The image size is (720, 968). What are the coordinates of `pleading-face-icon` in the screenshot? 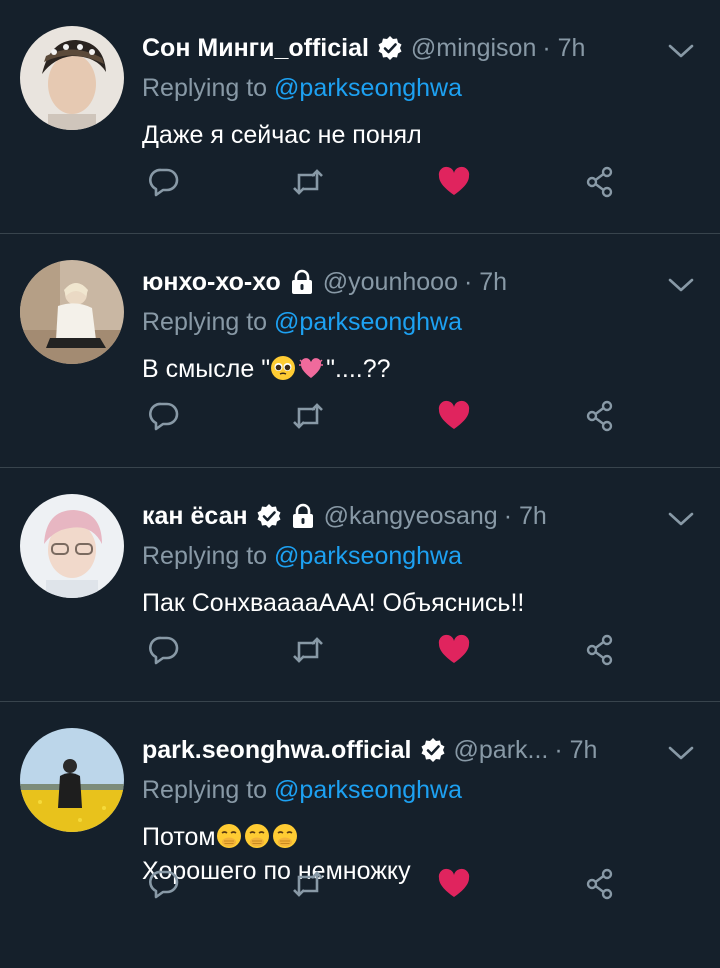 It's located at (283, 368).